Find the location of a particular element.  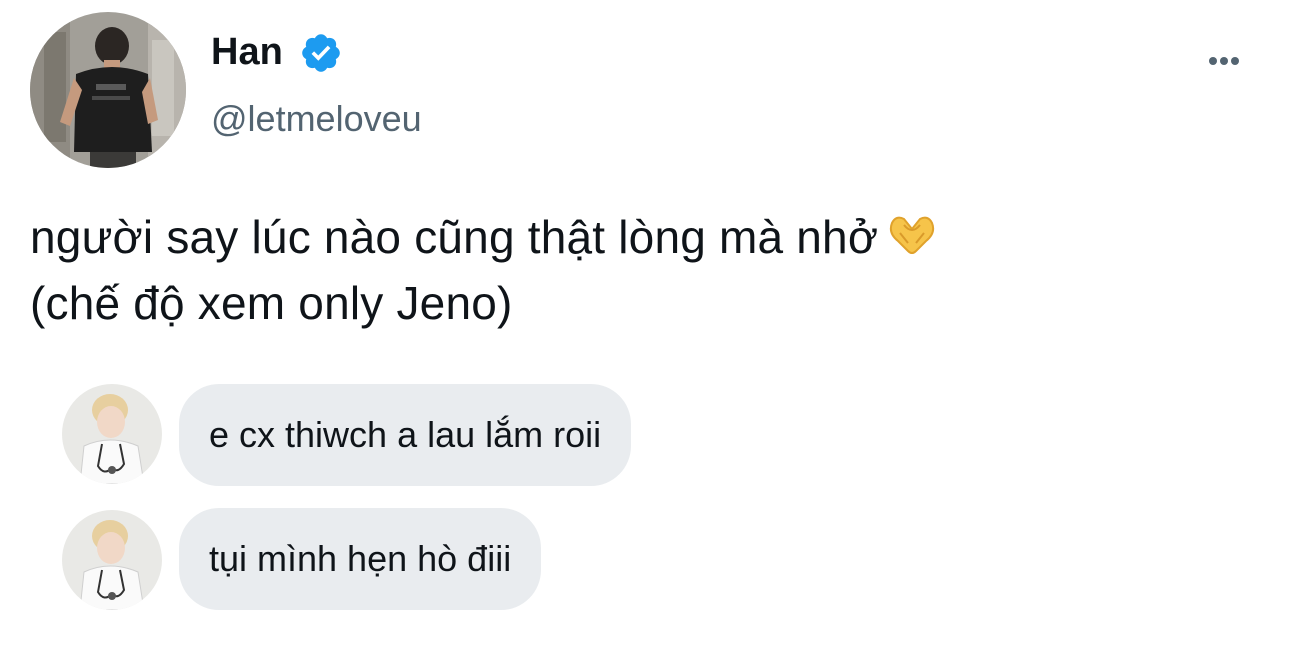

message-text: e cx thiwch a lau lắm roii is located at coordinates (405, 434).